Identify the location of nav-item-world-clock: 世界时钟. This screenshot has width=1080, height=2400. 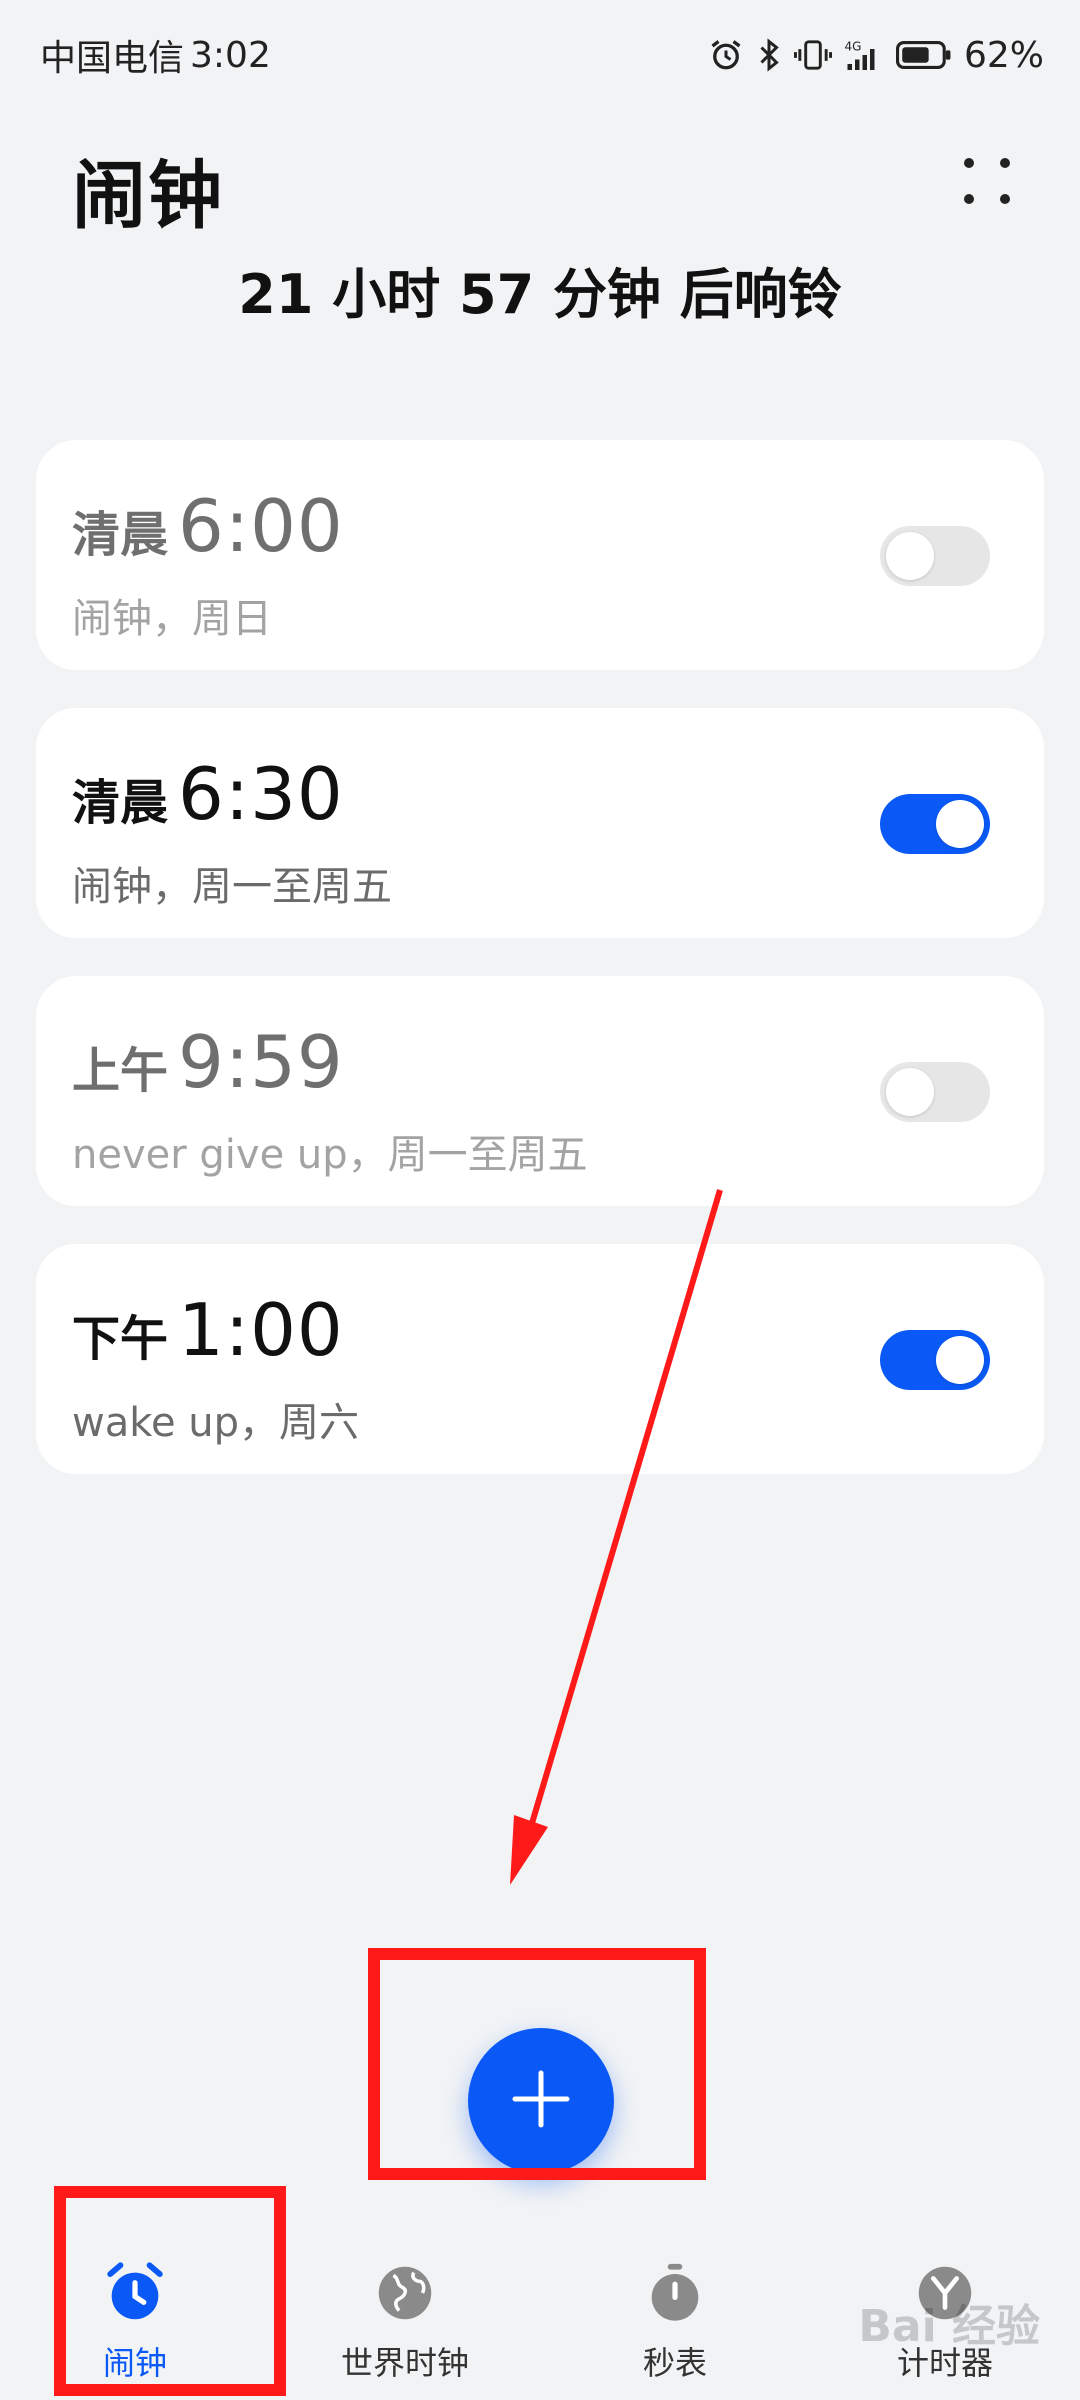
(405, 2320).